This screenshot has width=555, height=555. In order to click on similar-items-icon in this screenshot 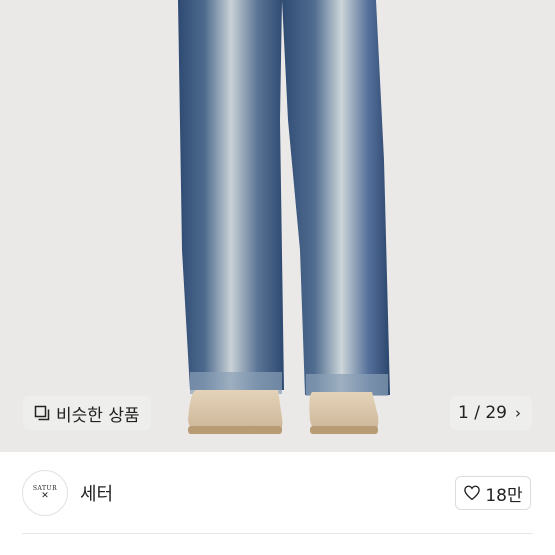, I will do `click(42, 413)`.